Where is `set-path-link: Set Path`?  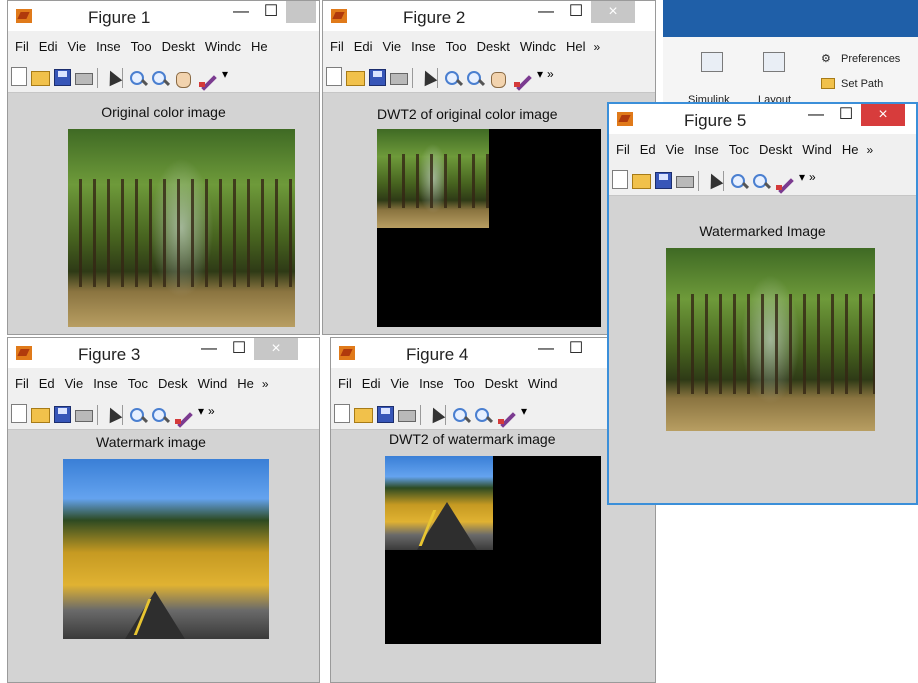 set-path-link: Set Path is located at coordinates (862, 84).